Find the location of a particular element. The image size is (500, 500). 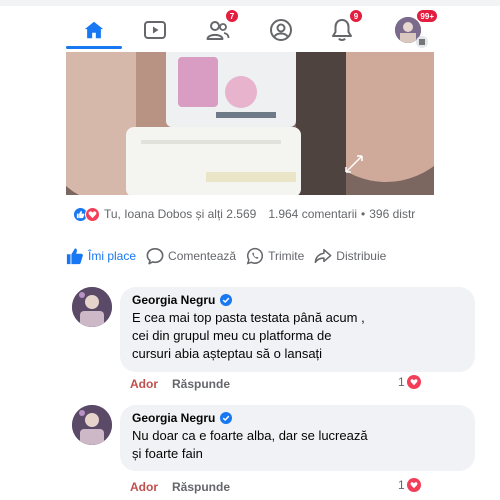

whatsapp-icon is located at coordinates (255, 256).